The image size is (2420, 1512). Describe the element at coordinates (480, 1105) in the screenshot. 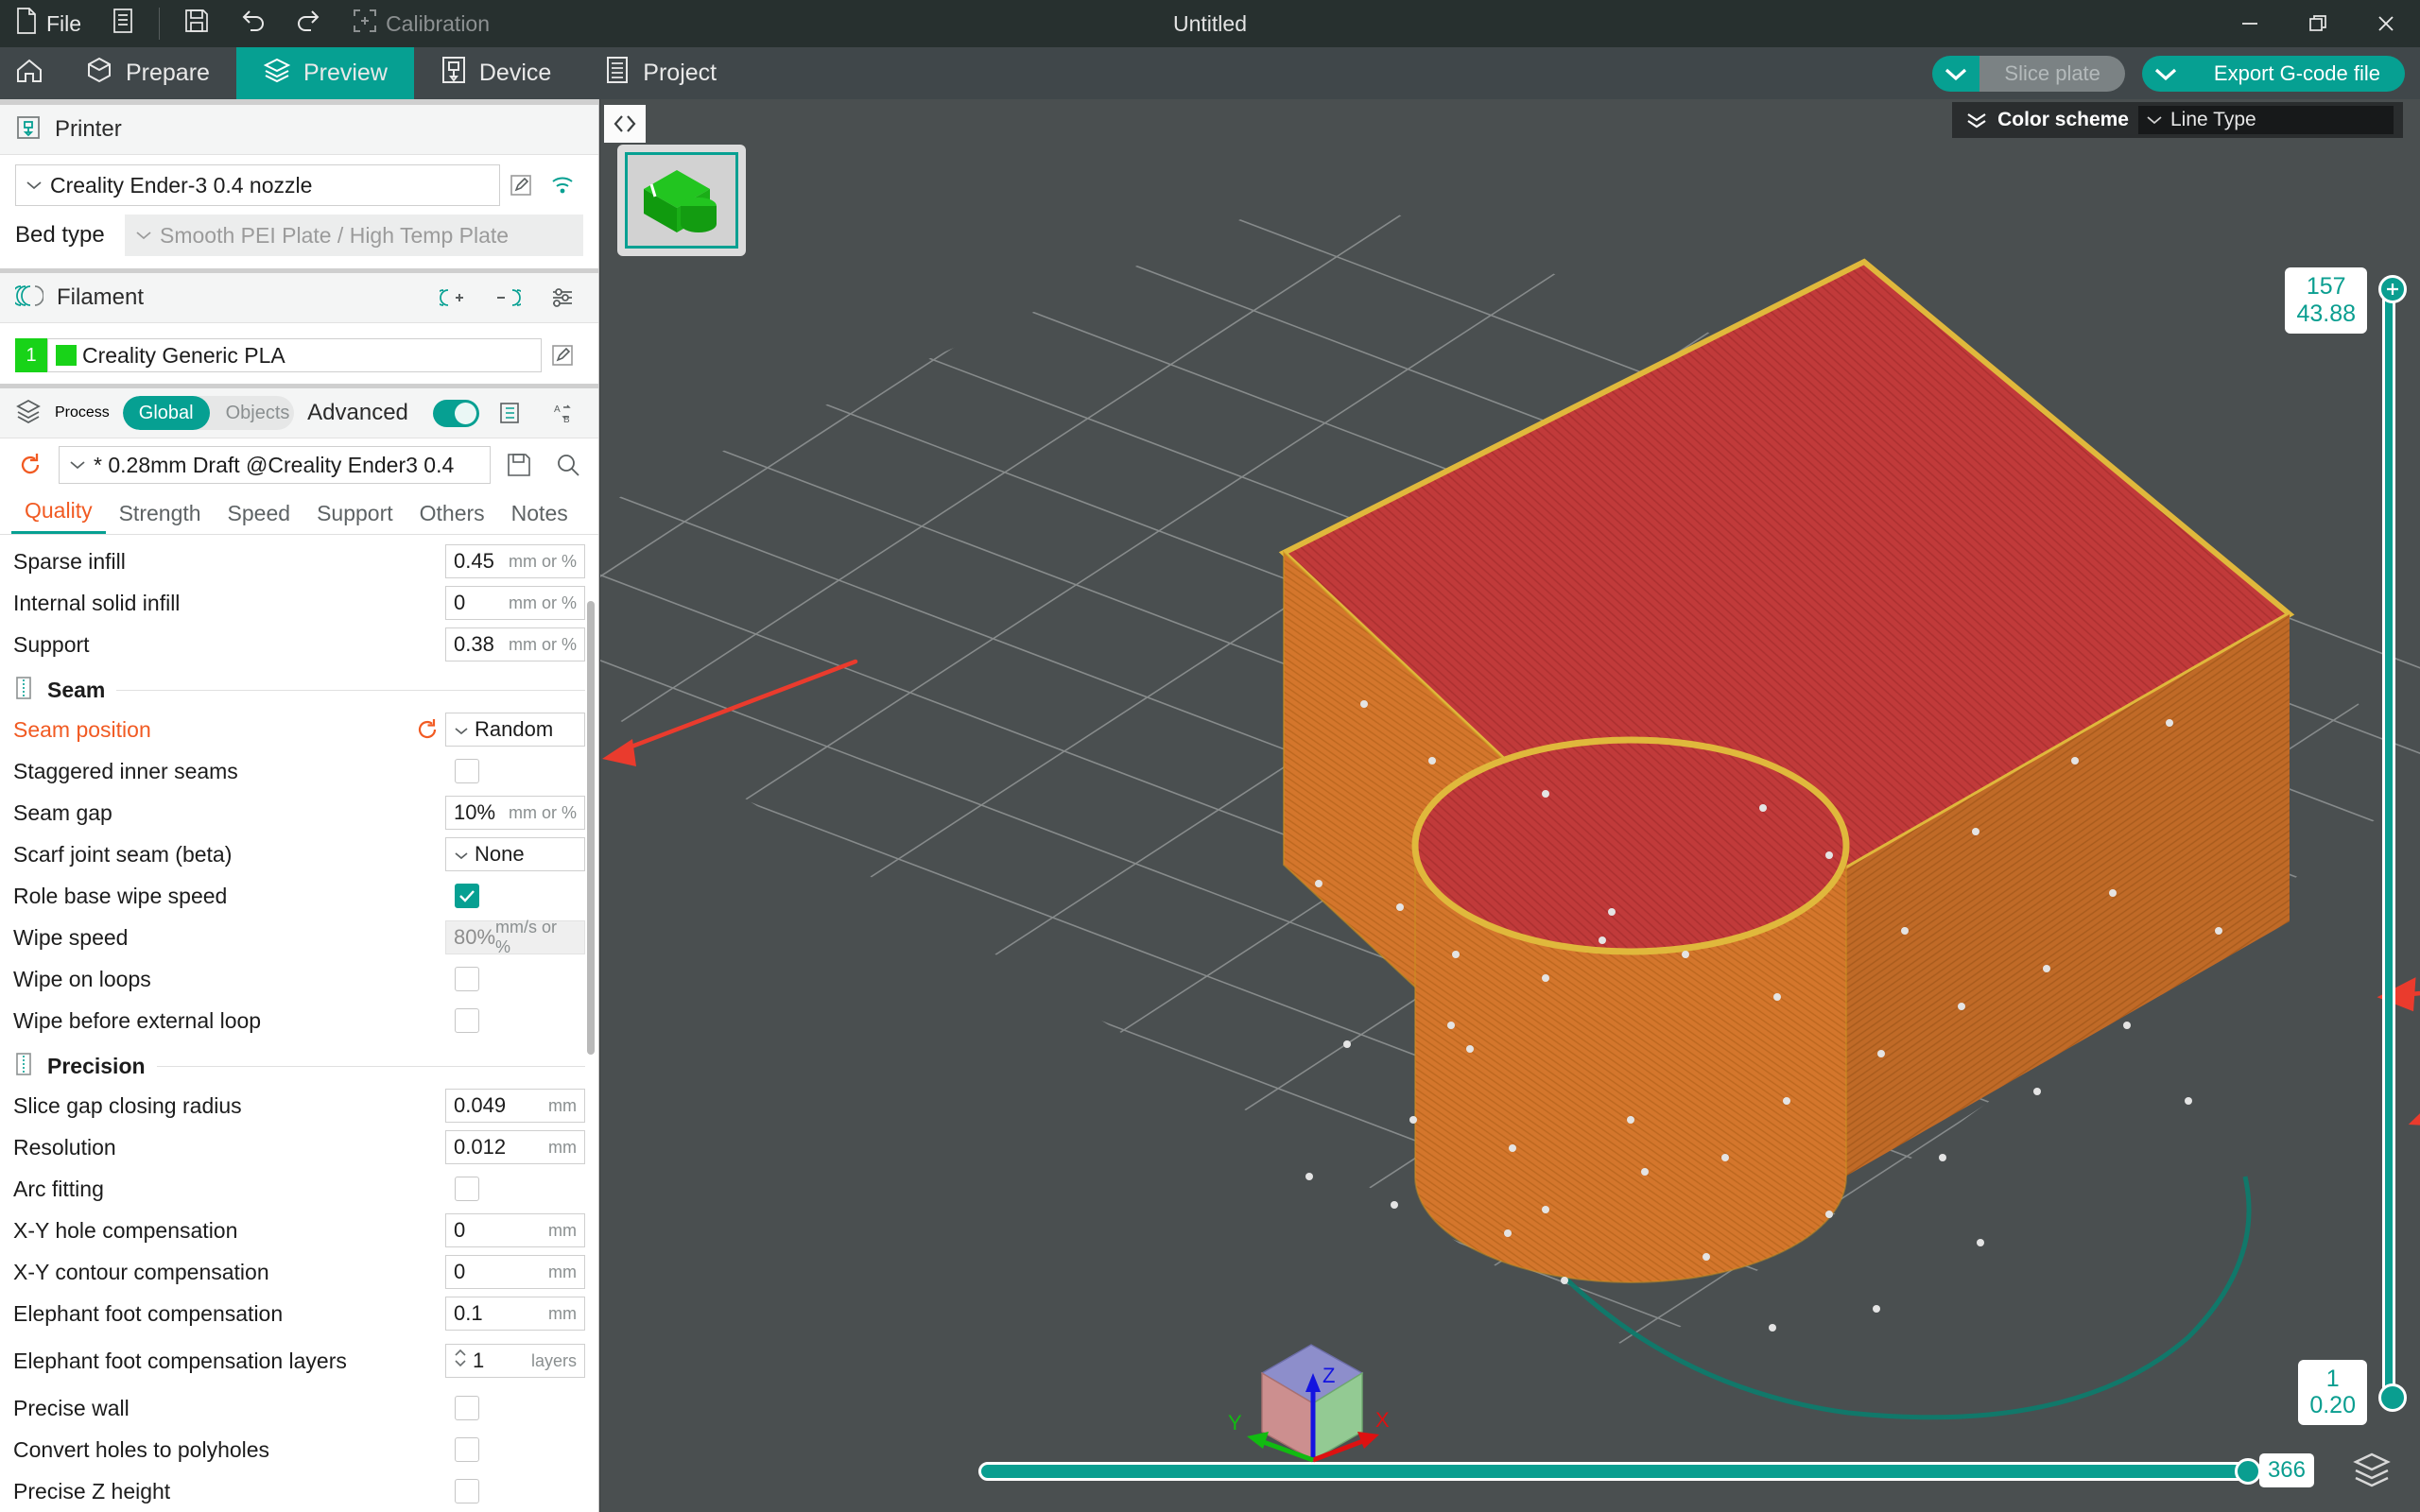

I see `setting-value: 0.049` at that location.